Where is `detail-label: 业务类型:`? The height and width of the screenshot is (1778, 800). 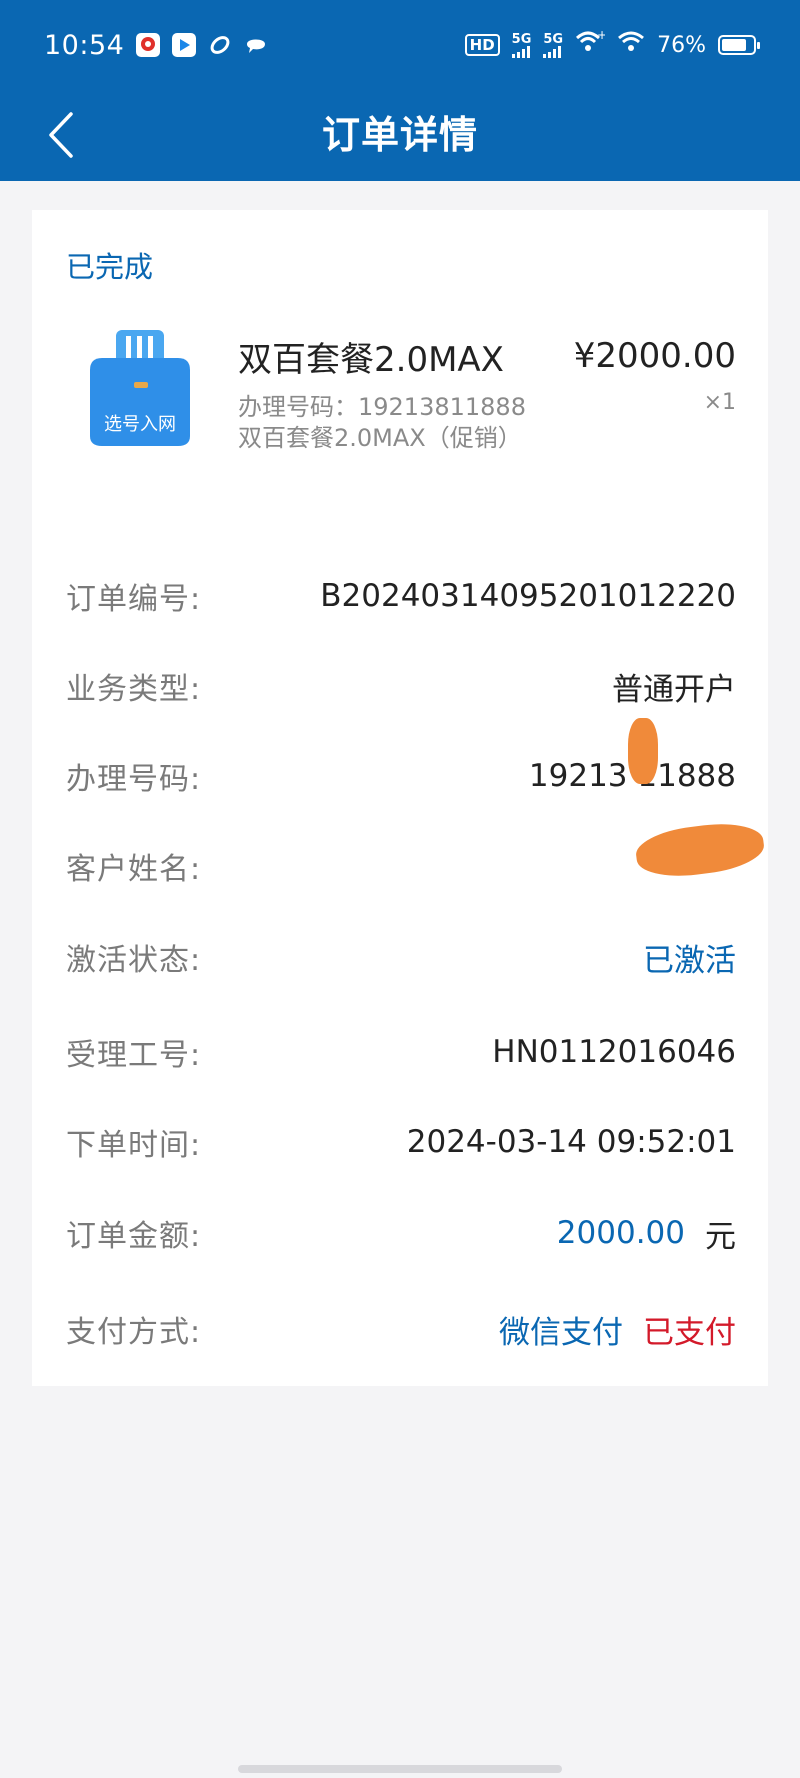
detail-label: 业务类型: is located at coordinates (134, 689).